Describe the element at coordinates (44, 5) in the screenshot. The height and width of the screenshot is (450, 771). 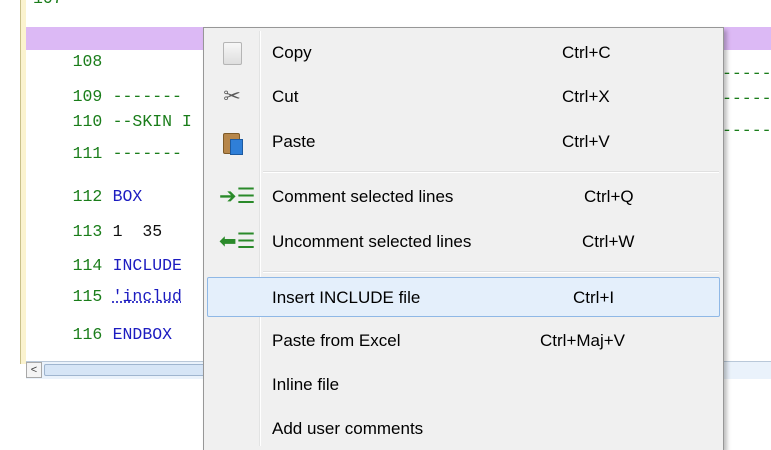
I see `line-number-partial: 107` at that location.